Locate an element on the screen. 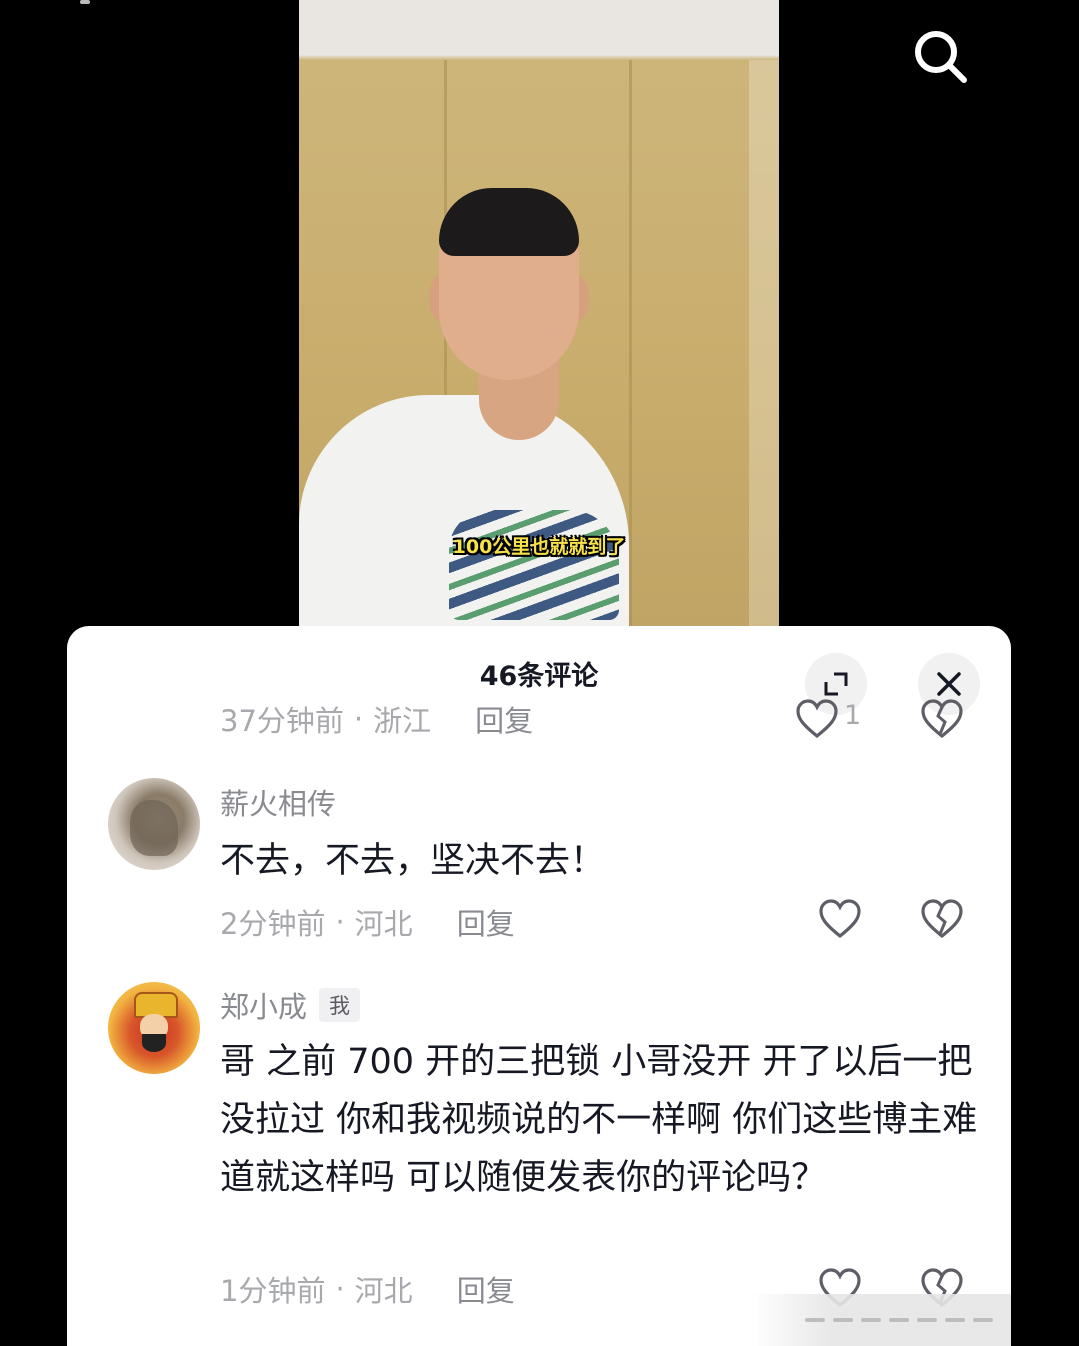 The width and height of the screenshot is (1079, 1346). watermark is located at coordinates (881, 1320).